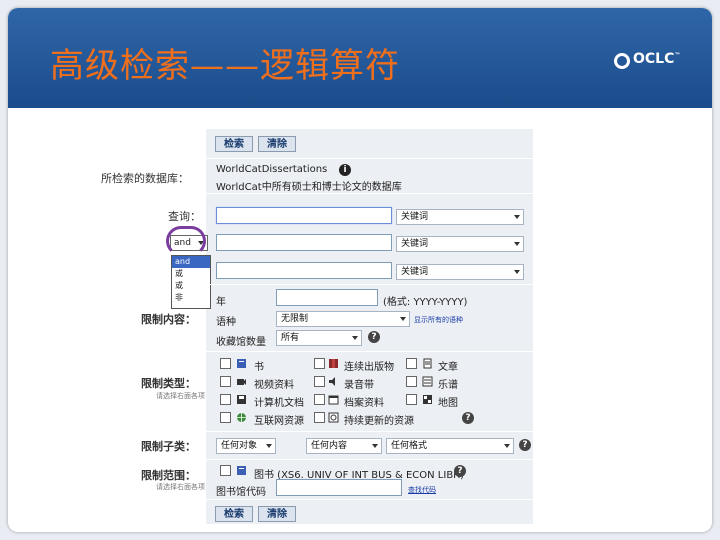  I want to click on type-archive-checkbox, so click(319, 399).